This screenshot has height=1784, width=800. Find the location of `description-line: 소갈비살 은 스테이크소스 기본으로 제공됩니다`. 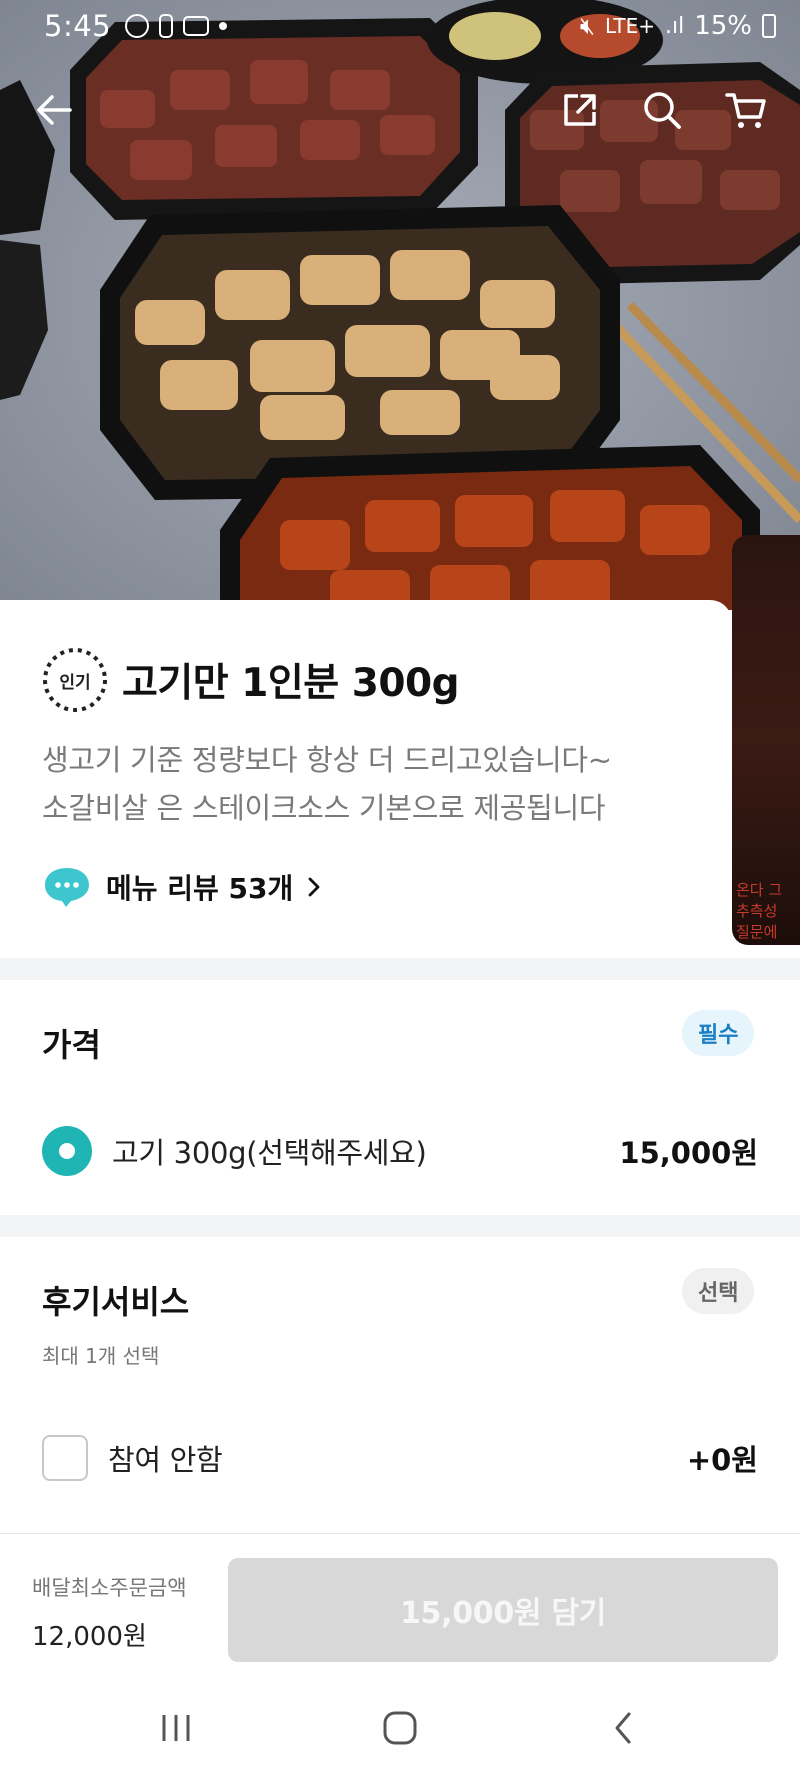

description-line: 소갈비살 은 스테이크소스 기본으로 제공됩니다 is located at coordinates (324, 808).